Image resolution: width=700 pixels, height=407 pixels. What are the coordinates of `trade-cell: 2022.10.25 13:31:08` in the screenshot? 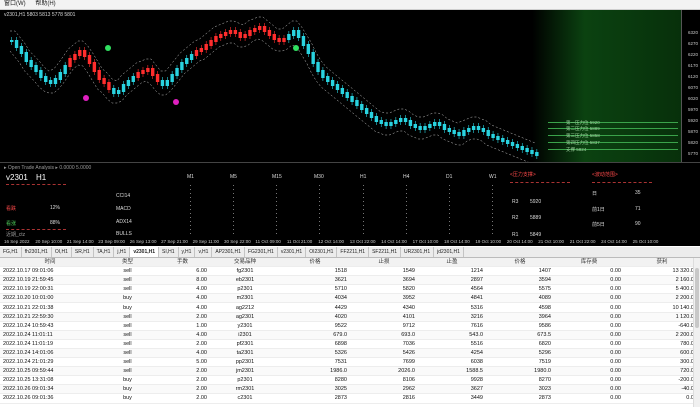 It's located at (50, 380).